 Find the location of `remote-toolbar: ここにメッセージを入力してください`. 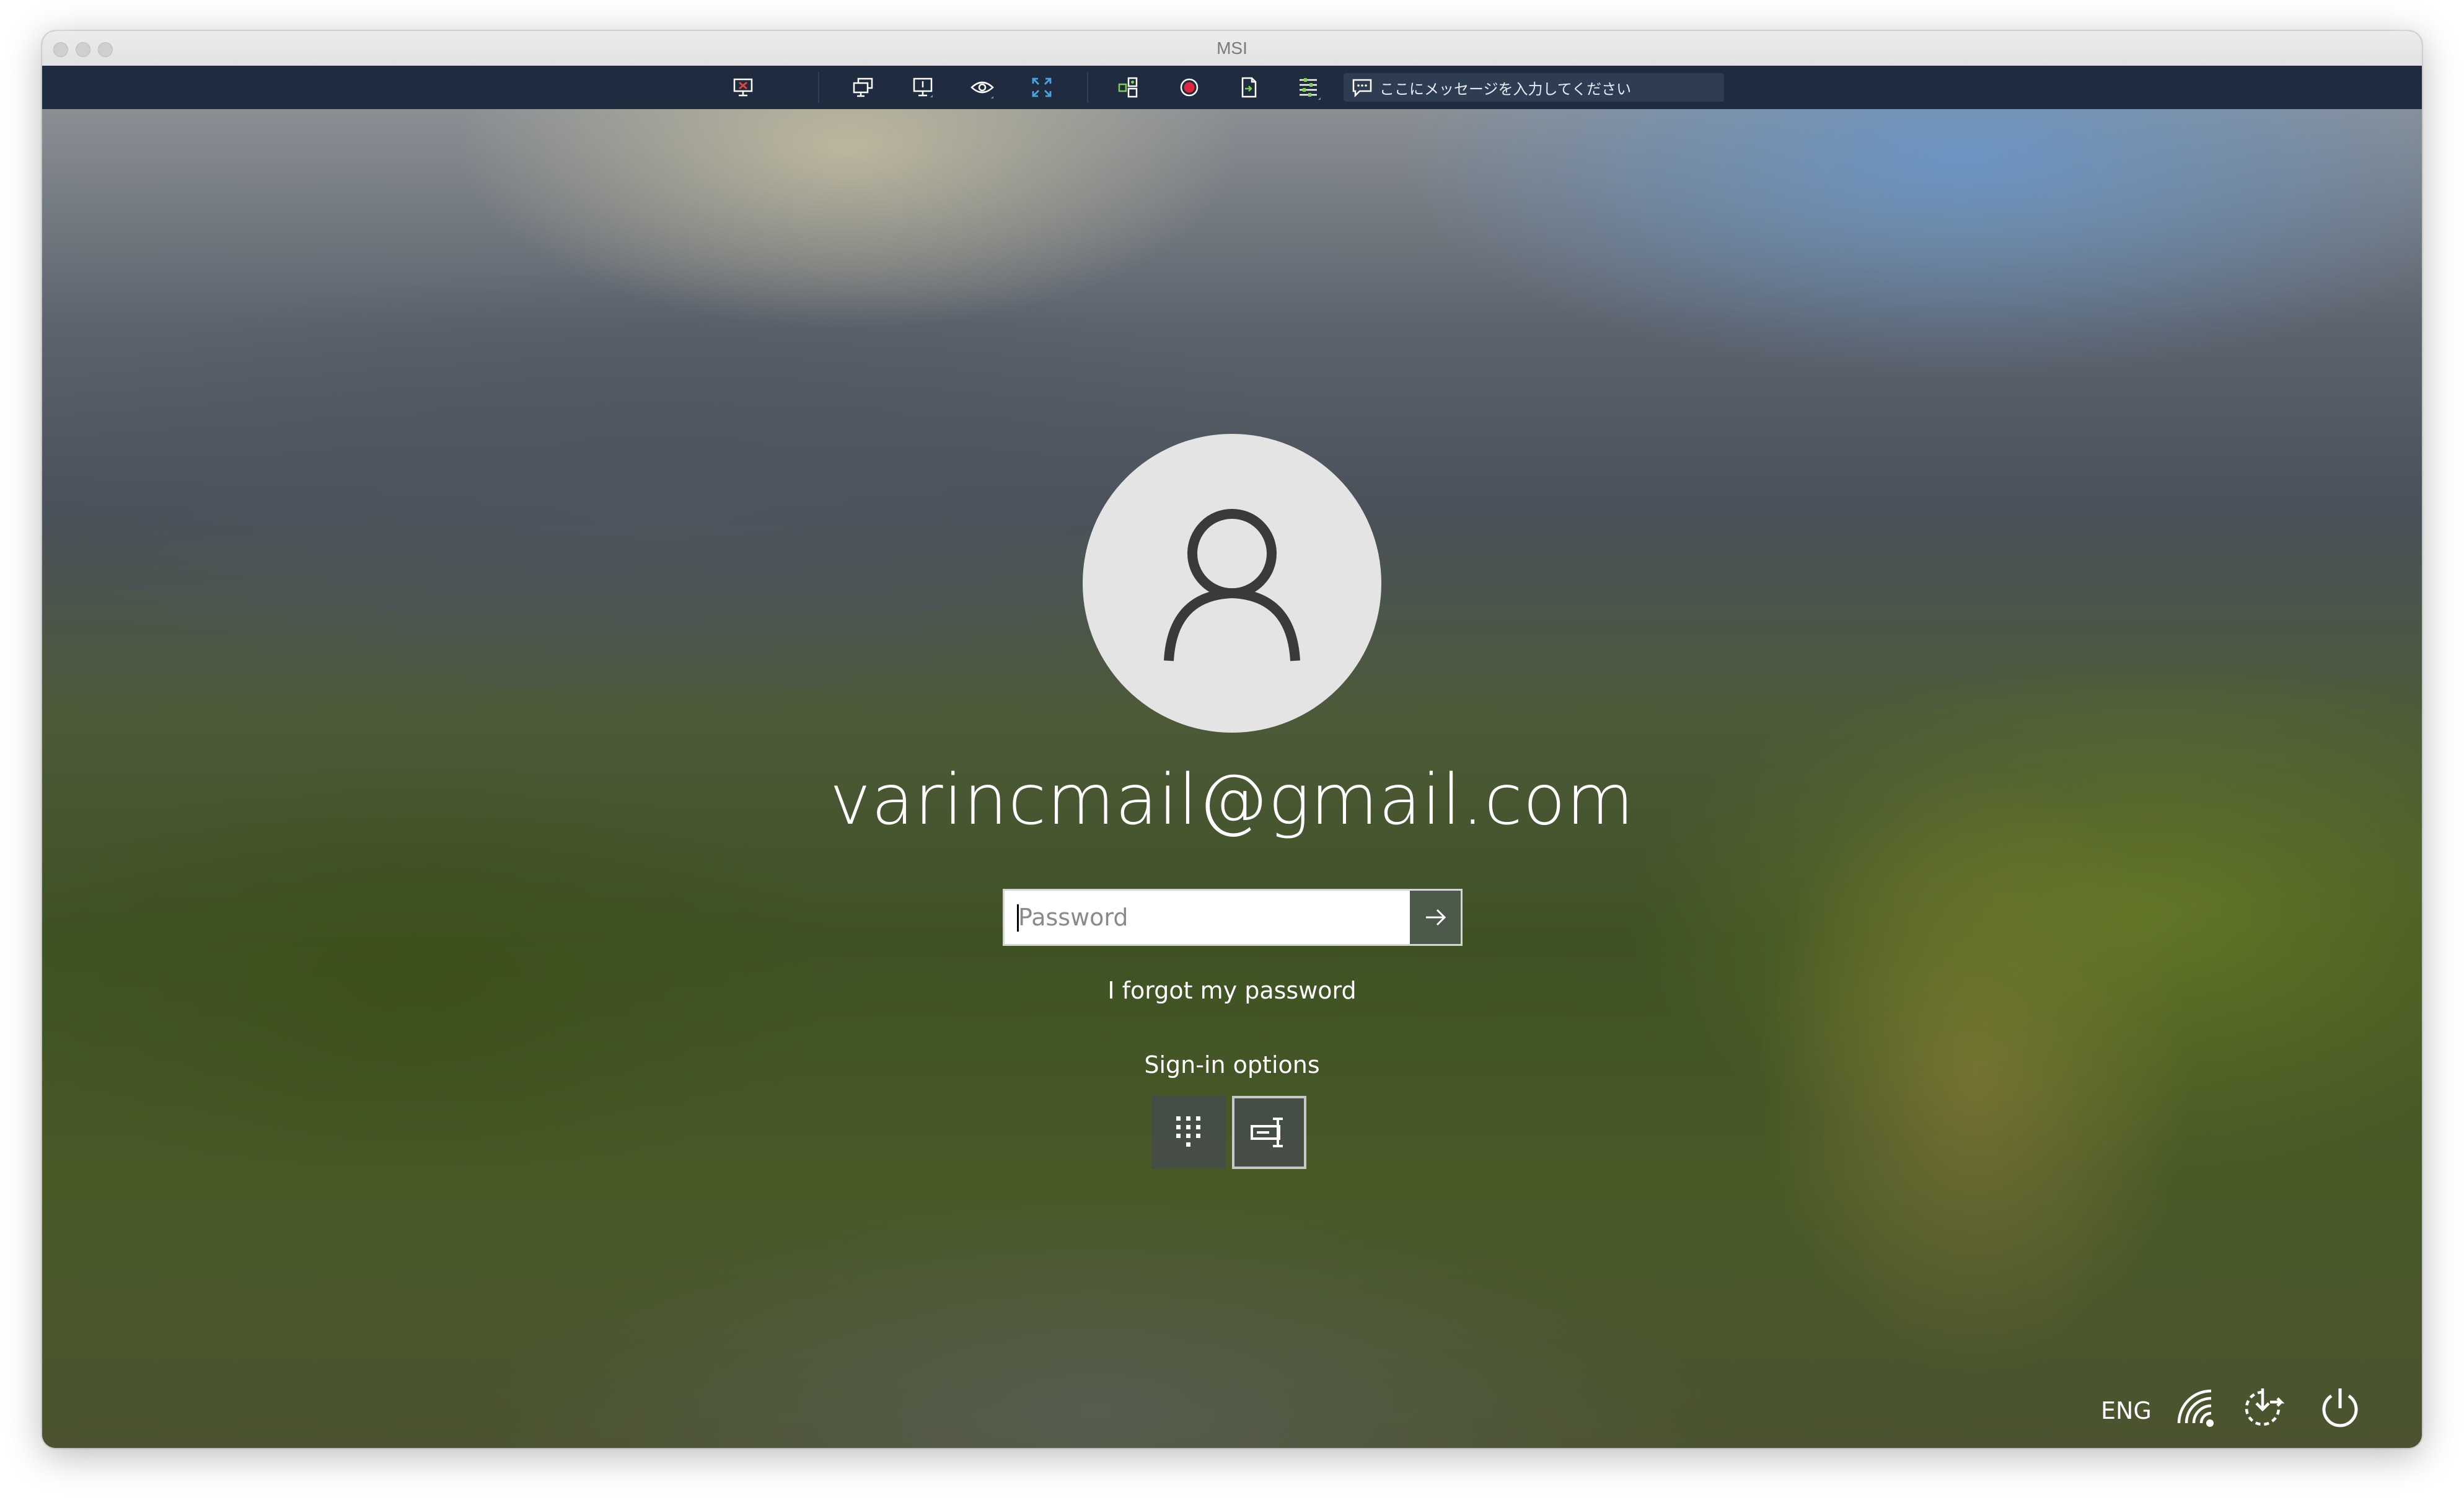

remote-toolbar: ここにメッセージを入力してください is located at coordinates (1232, 87).